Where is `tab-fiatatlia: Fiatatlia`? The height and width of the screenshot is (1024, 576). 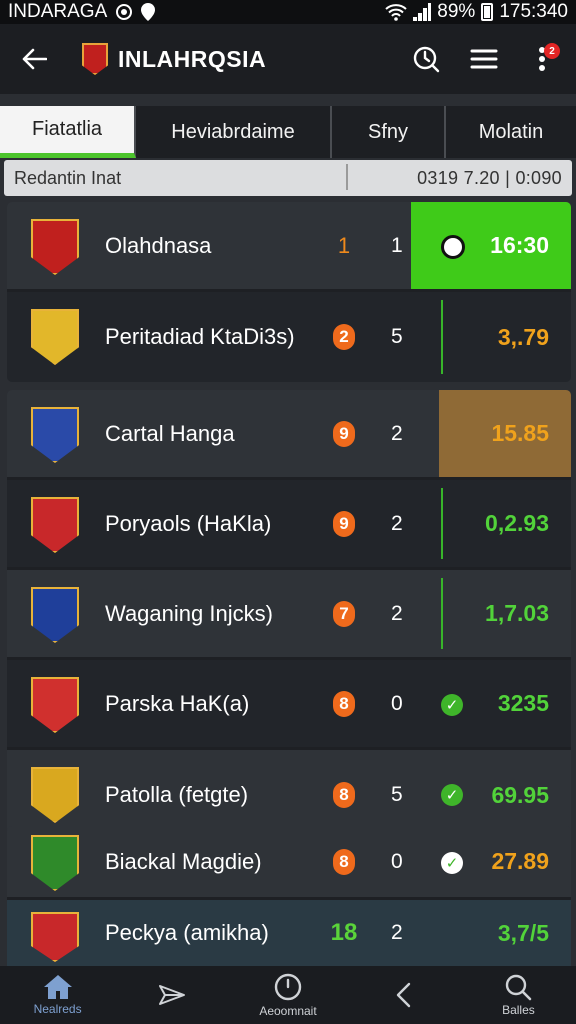
tab-fiatatlia: Fiatatlia is located at coordinates (68, 132).